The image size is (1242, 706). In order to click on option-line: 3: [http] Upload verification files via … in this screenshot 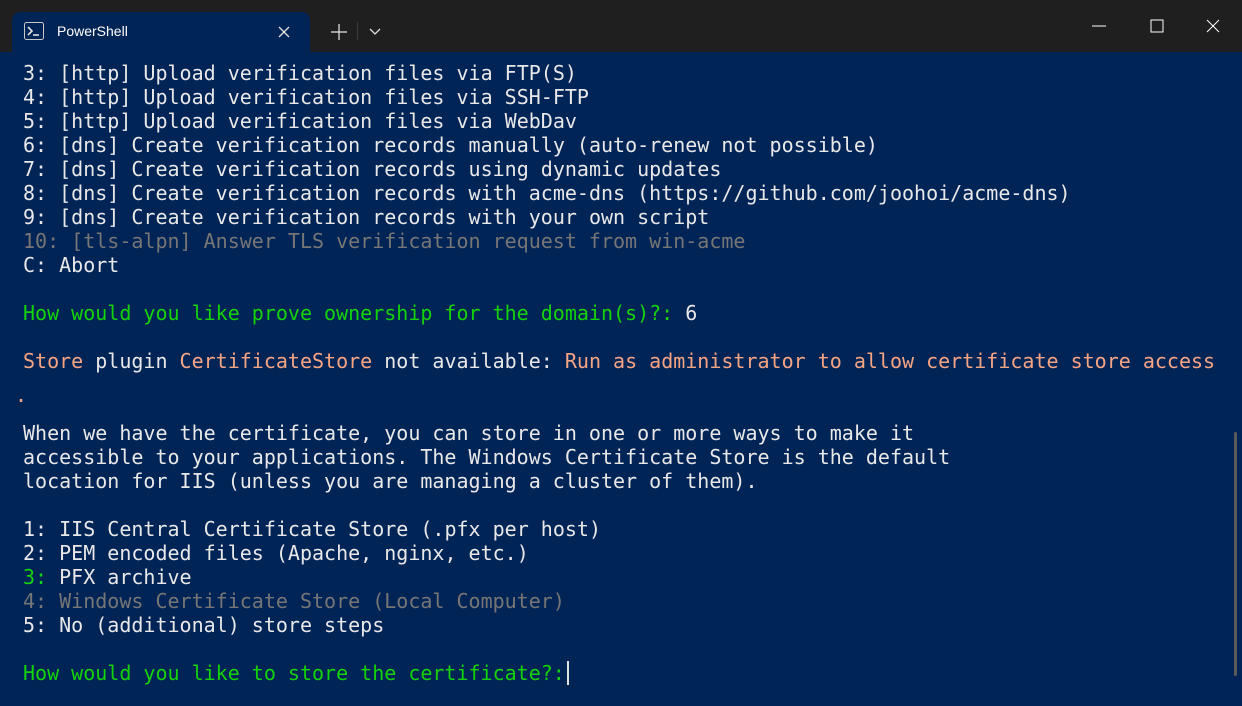, I will do `click(300, 73)`.